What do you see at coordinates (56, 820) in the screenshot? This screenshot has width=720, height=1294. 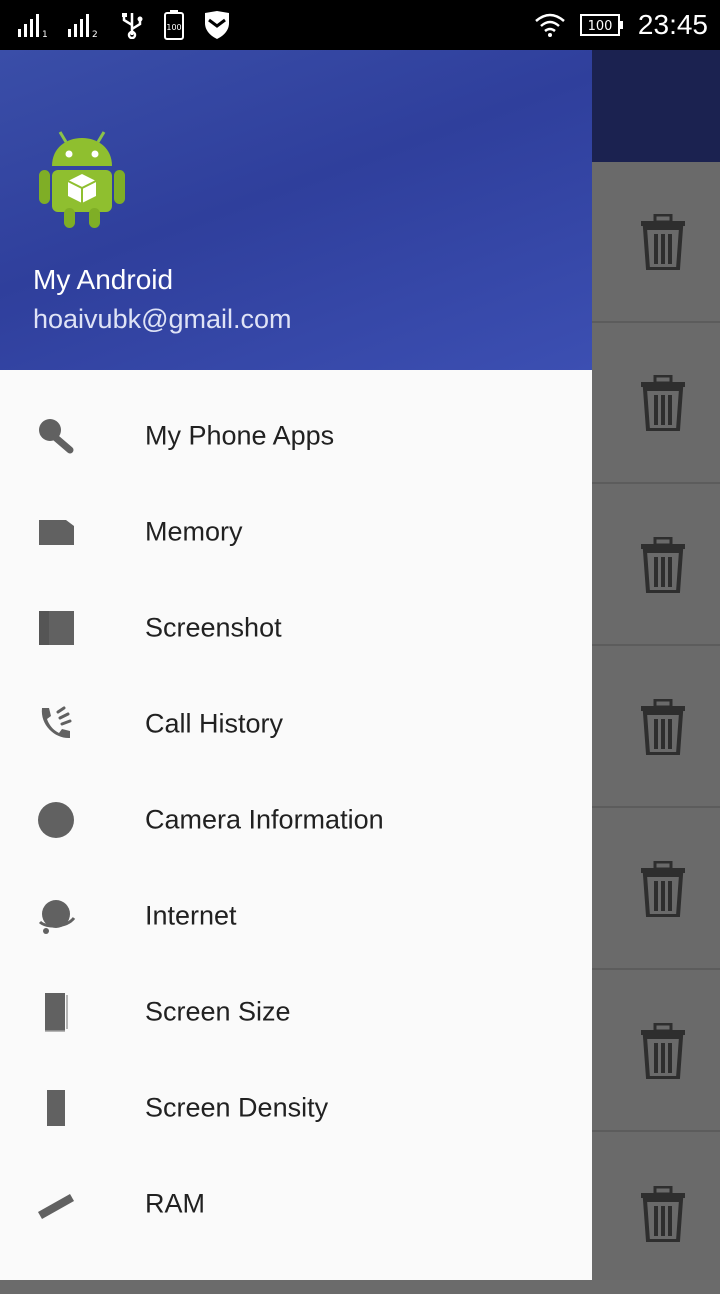 I see `camera-circle-icon` at bounding box center [56, 820].